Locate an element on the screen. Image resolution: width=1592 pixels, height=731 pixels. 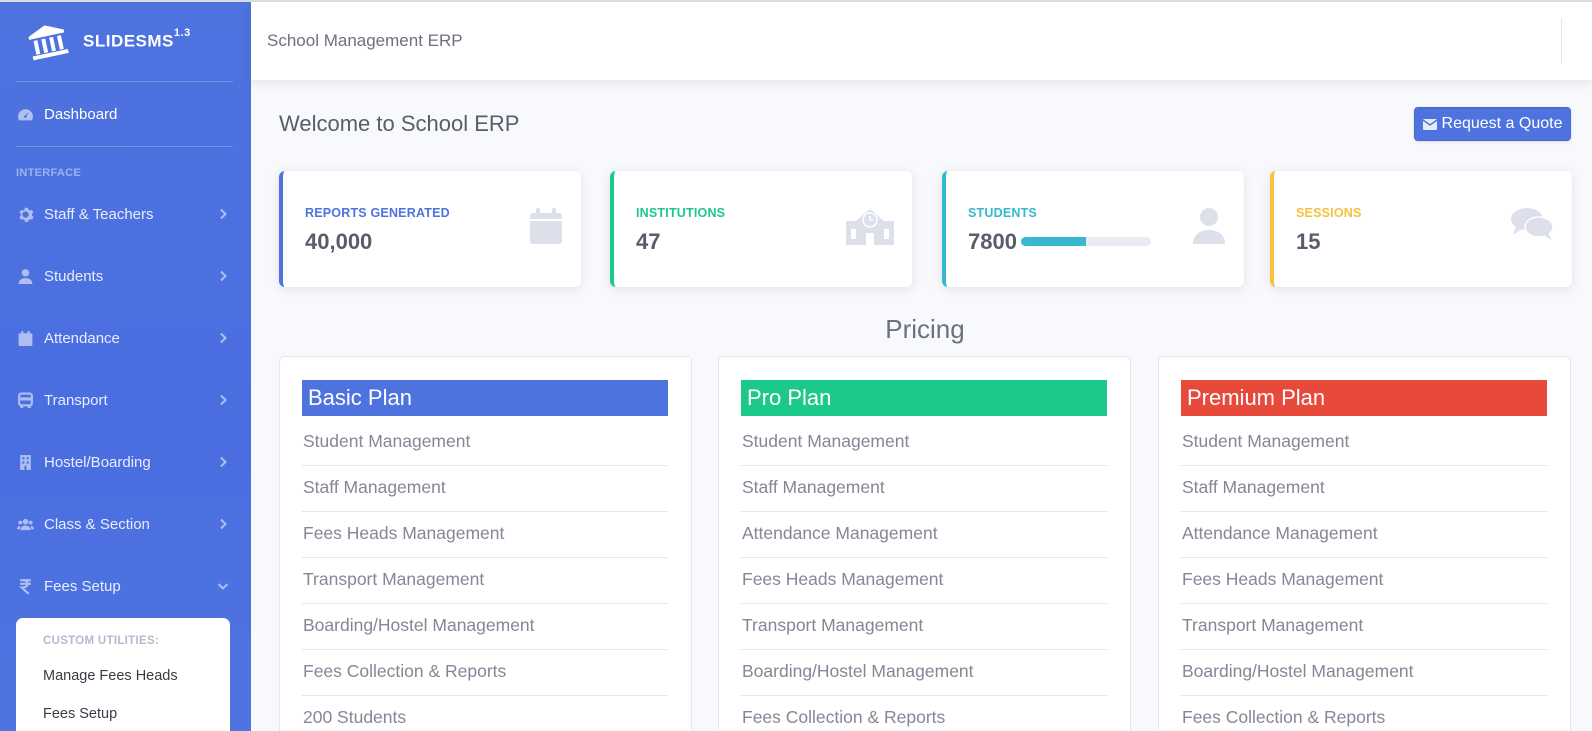
stat-label: REPORTS GENERATED is located at coordinates (377, 213).